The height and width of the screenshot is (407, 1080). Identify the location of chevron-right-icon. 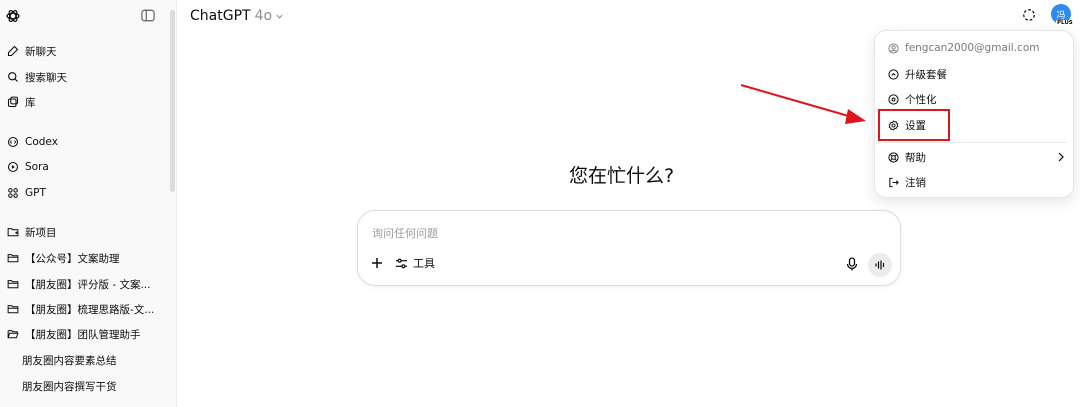
(1061, 157).